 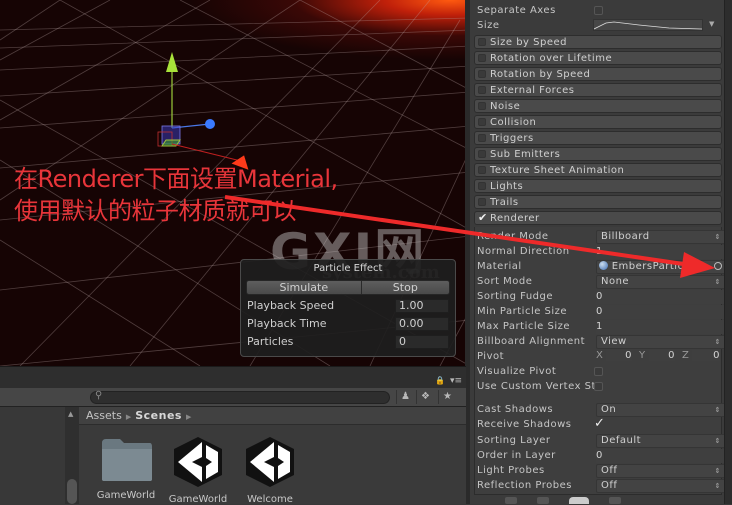 I want to click on billboard-alignment-dropdown: View ⇕, so click(x=661, y=342).